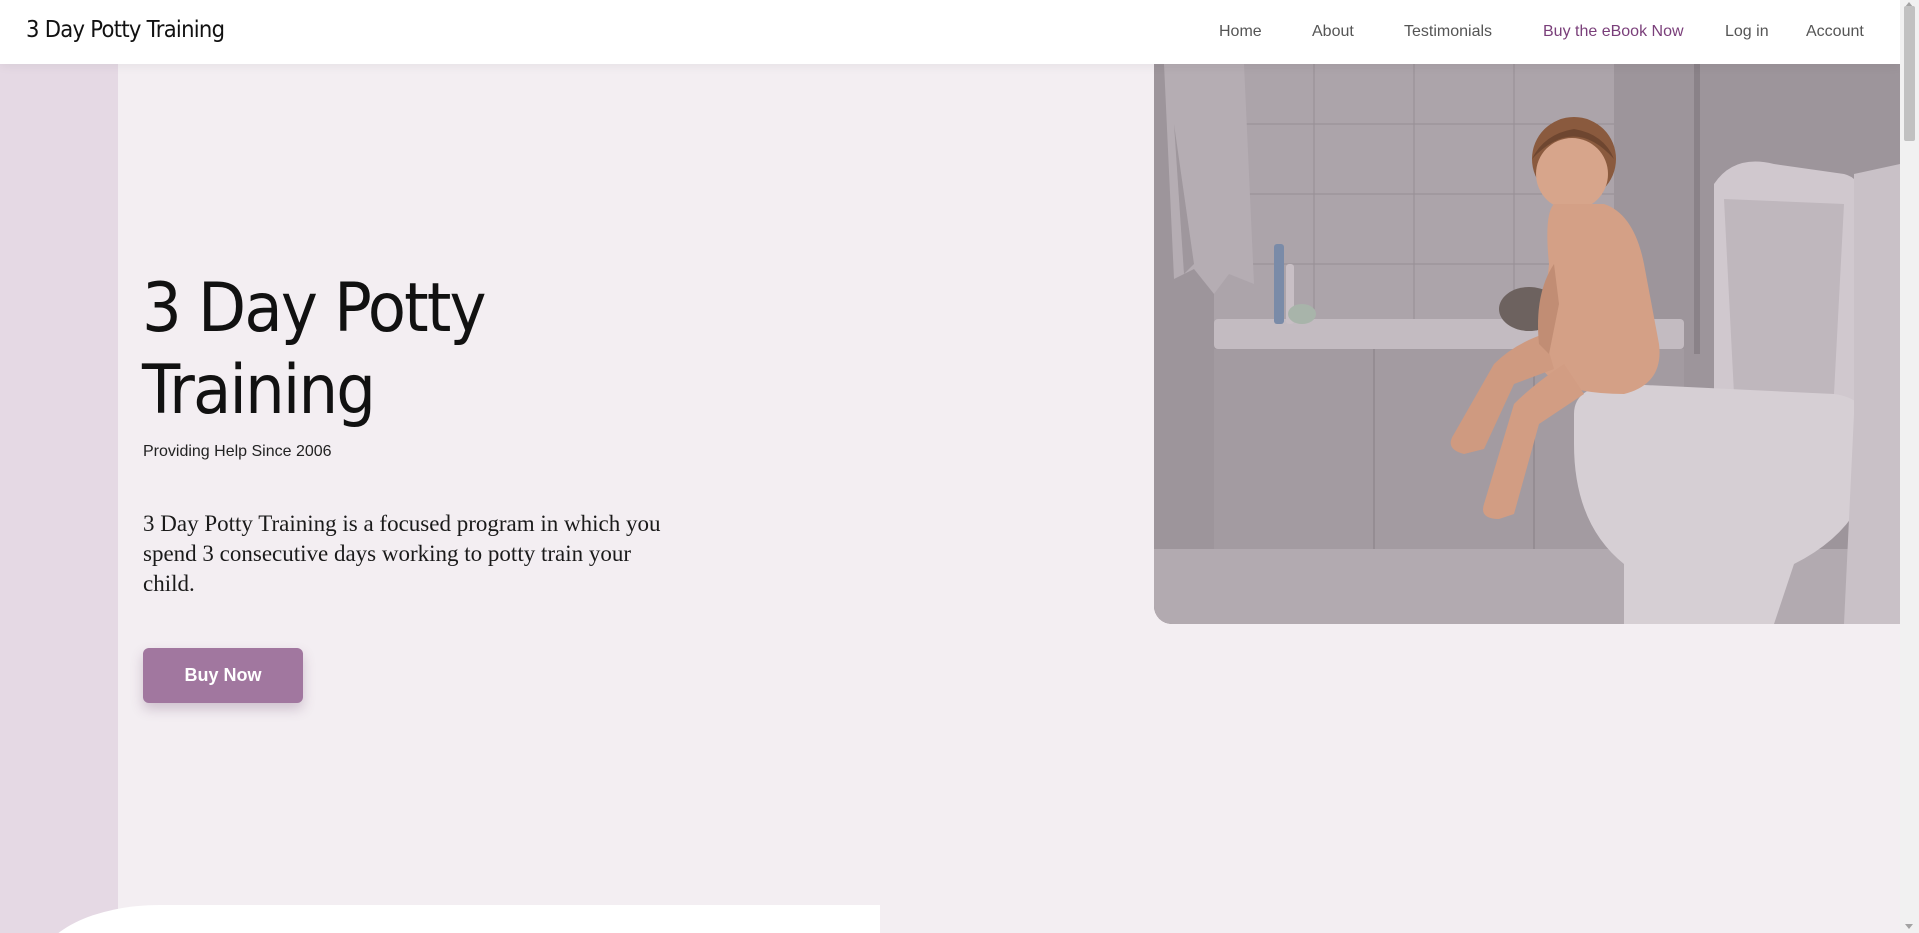  What do you see at coordinates (1909, 466) in the screenshot?
I see `page-scrollbar` at bounding box center [1909, 466].